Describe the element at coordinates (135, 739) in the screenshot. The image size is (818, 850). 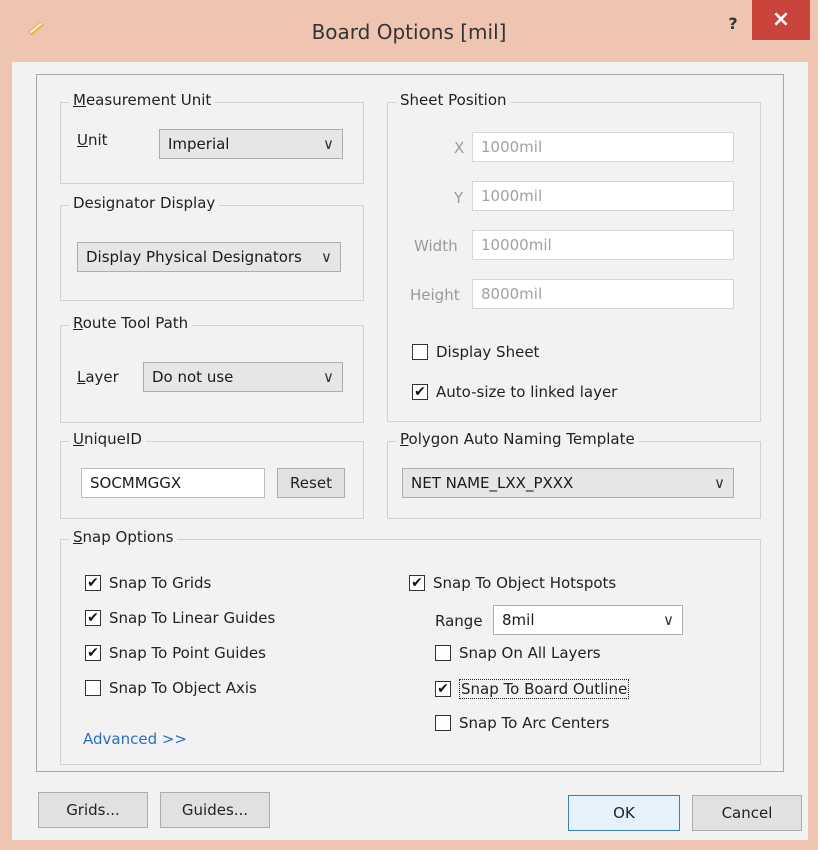
I see `advanced-link: Advanced >>` at that location.